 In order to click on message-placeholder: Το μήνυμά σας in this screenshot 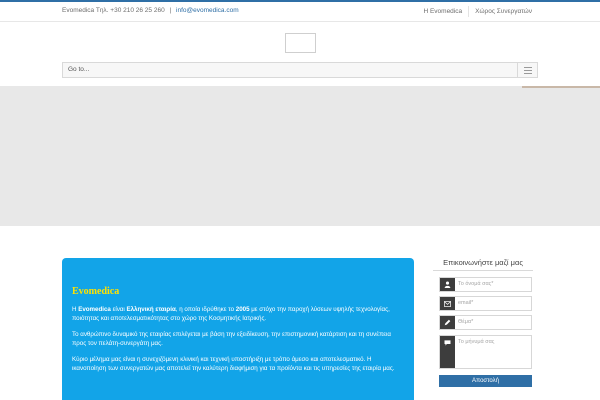, I will do `click(476, 342)`.